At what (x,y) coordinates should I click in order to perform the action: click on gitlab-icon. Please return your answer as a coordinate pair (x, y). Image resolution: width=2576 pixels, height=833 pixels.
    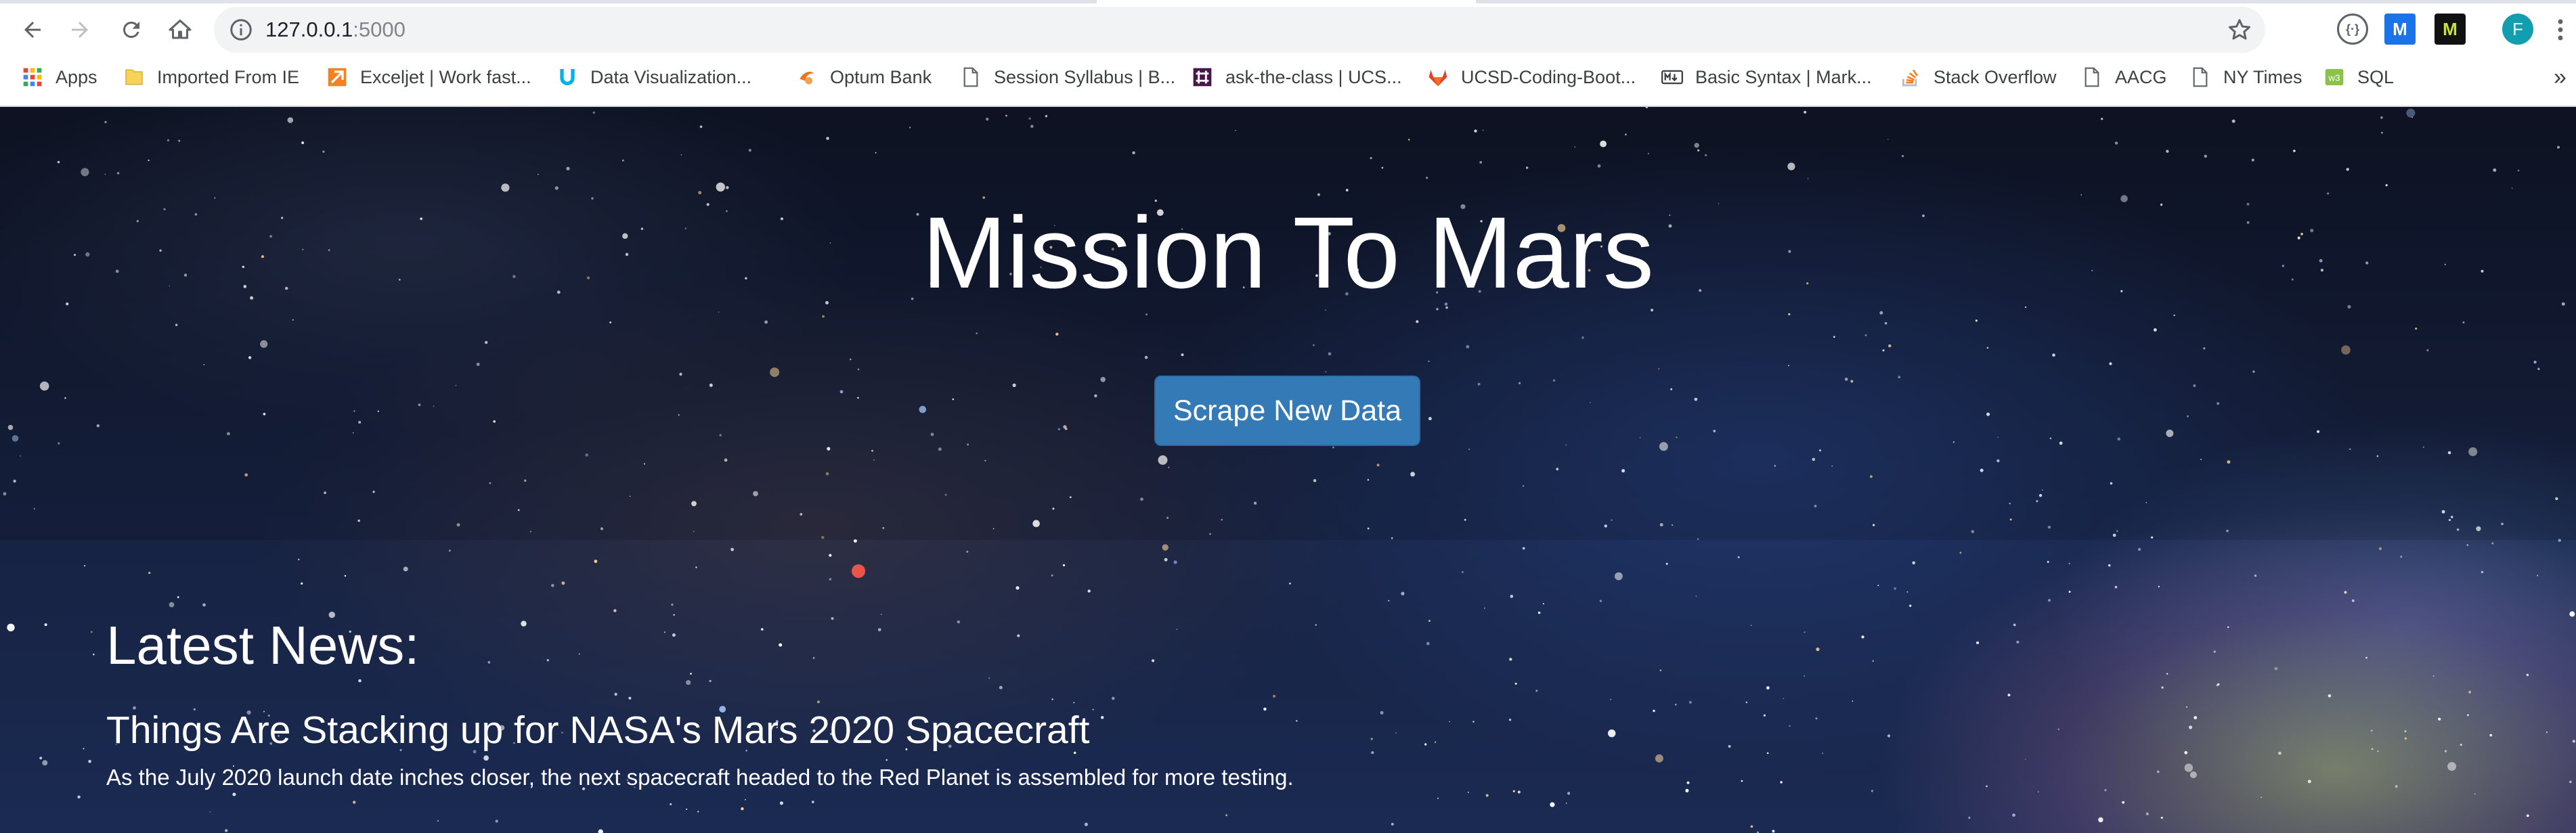
    Looking at the image, I should click on (1437, 78).